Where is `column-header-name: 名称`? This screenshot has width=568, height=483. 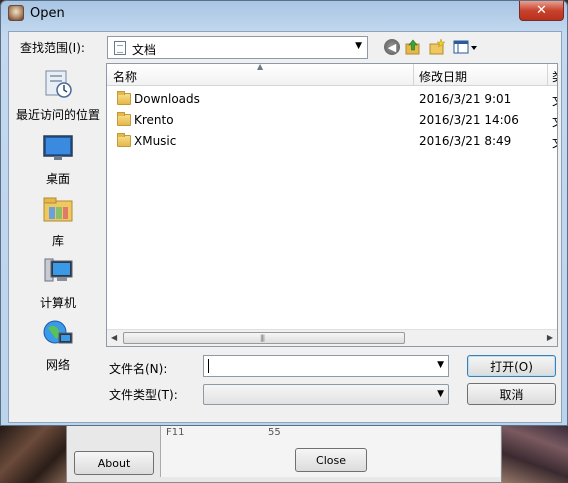
column-header-name: 名称 is located at coordinates (125, 76).